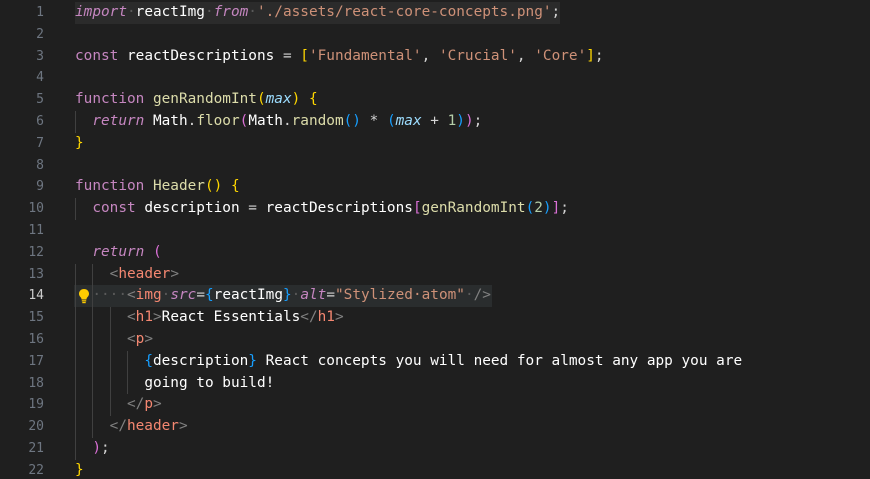  Describe the element at coordinates (435, 100) in the screenshot. I see `code-line: 5 function genRandomInt(max) {` at that location.